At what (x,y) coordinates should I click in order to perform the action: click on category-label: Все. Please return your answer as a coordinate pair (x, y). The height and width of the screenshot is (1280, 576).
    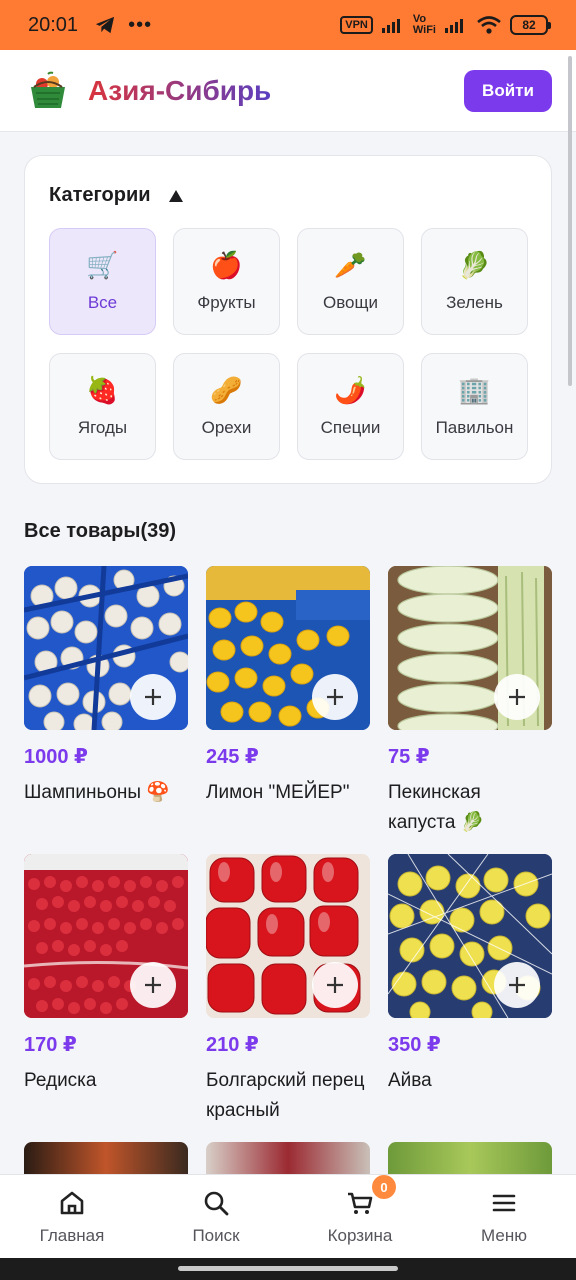
    Looking at the image, I should click on (102, 302).